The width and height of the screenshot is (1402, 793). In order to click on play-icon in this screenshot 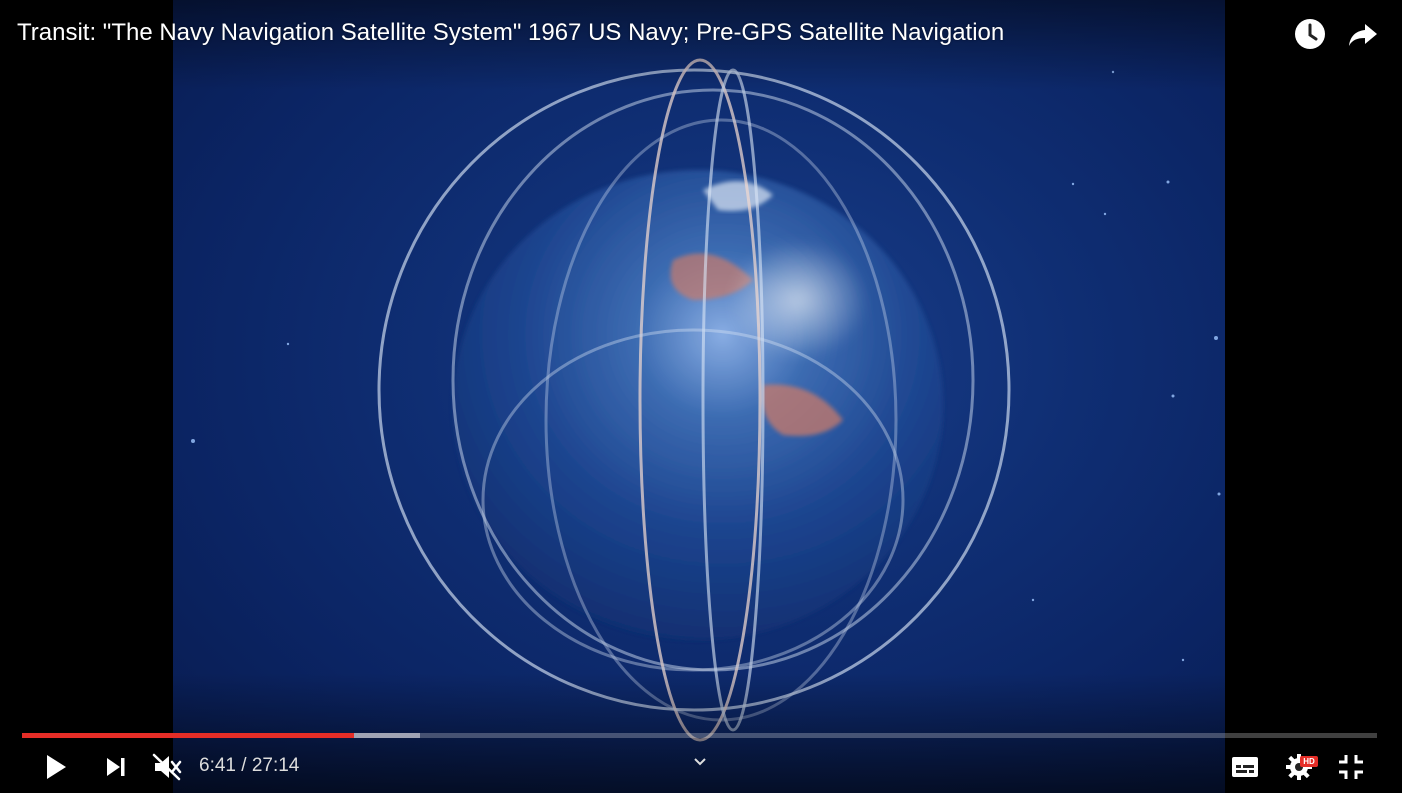, I will do `click(56, 767)`.